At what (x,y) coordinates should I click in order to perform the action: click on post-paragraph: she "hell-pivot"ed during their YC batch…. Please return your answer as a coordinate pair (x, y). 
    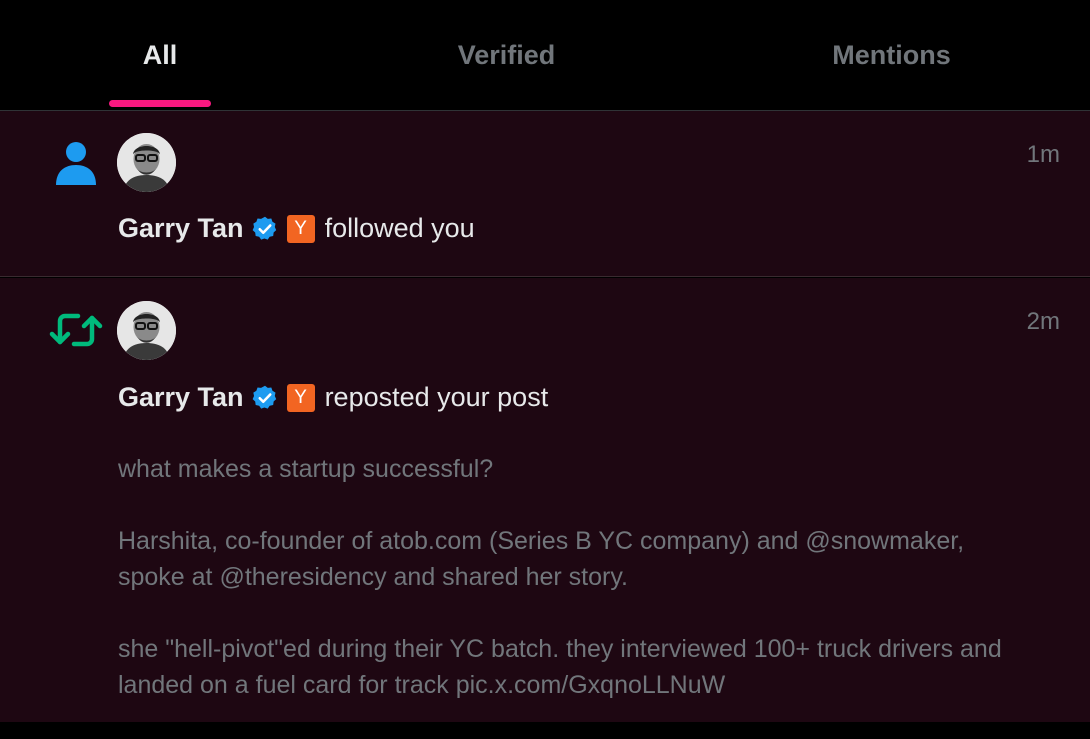
    Looking at the image, I should click on (560, 667).